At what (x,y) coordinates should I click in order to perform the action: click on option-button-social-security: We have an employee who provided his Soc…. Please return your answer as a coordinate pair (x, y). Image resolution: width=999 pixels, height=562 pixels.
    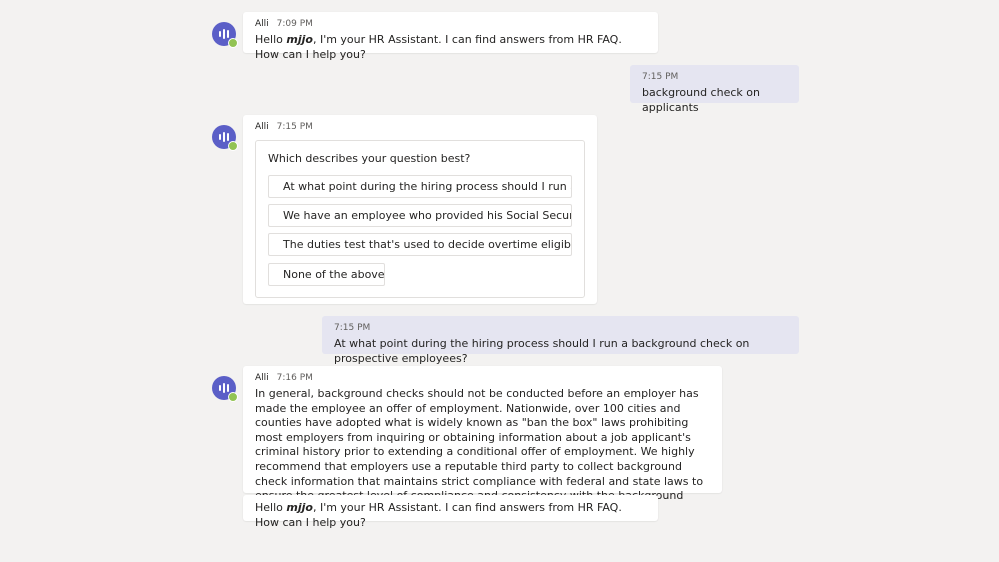
    Looking at the image, I should click on (420, 215).